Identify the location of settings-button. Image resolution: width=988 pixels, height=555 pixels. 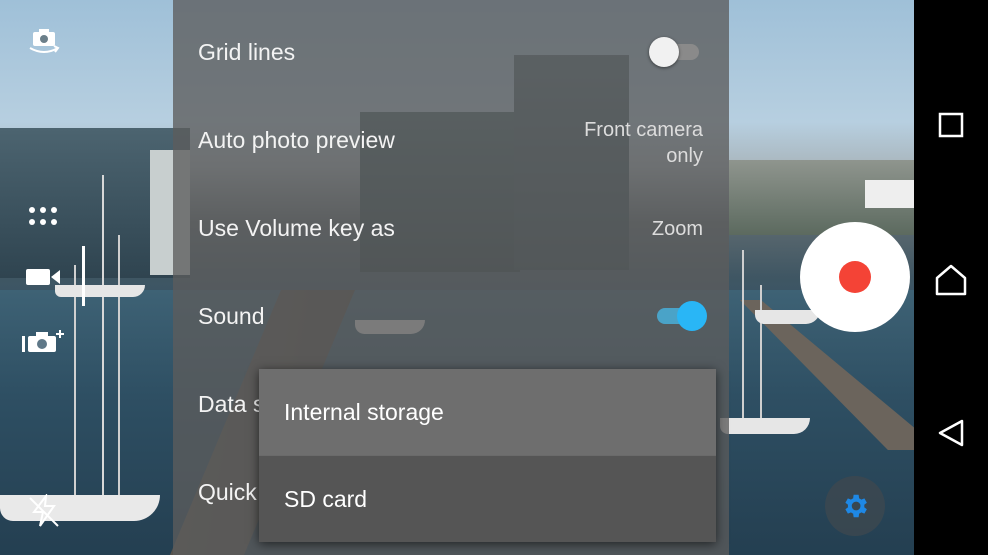
(855, 506).